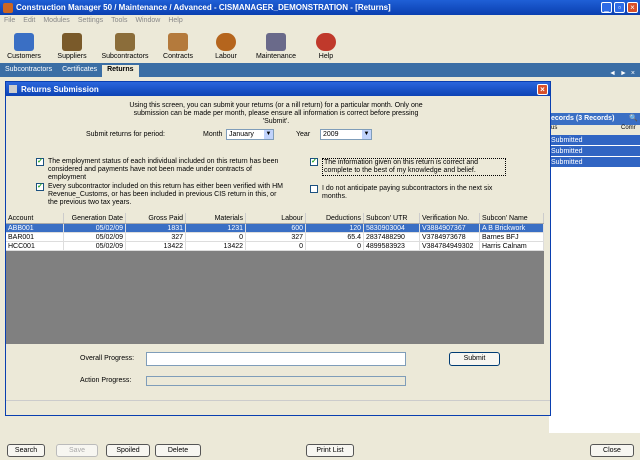 The image size is (640, 460). Describe the element at coordinates (335, 237) in the screenshot. I see `cell-deductions: 65.4` at that location.